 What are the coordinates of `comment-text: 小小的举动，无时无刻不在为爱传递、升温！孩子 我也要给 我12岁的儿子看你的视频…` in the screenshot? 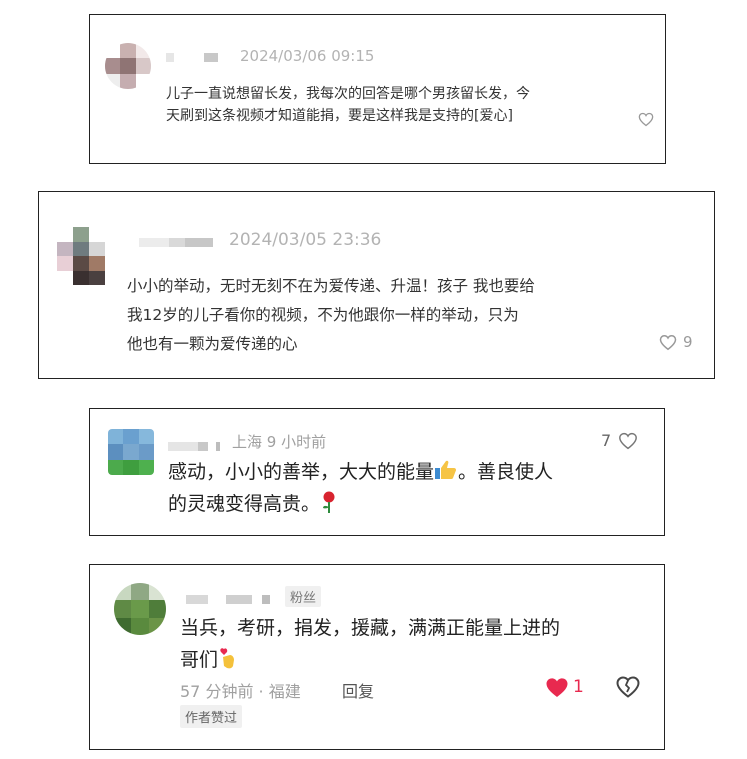 It's located at (331, 315).